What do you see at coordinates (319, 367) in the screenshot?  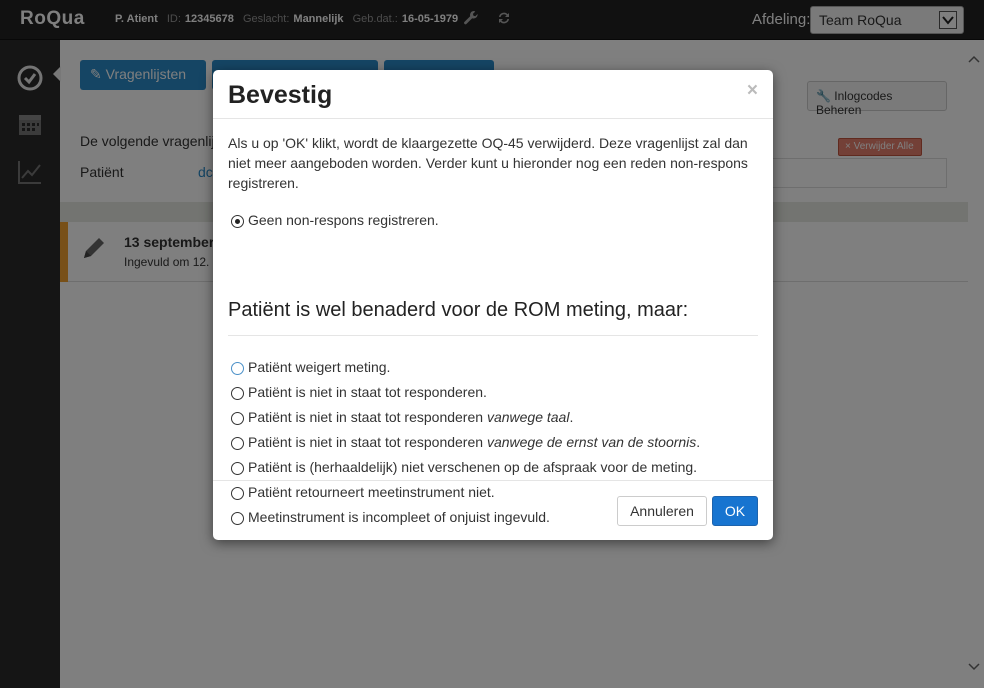 I see `radio-label: Patiënt weigert meting.` at bounding box center [319, 367].